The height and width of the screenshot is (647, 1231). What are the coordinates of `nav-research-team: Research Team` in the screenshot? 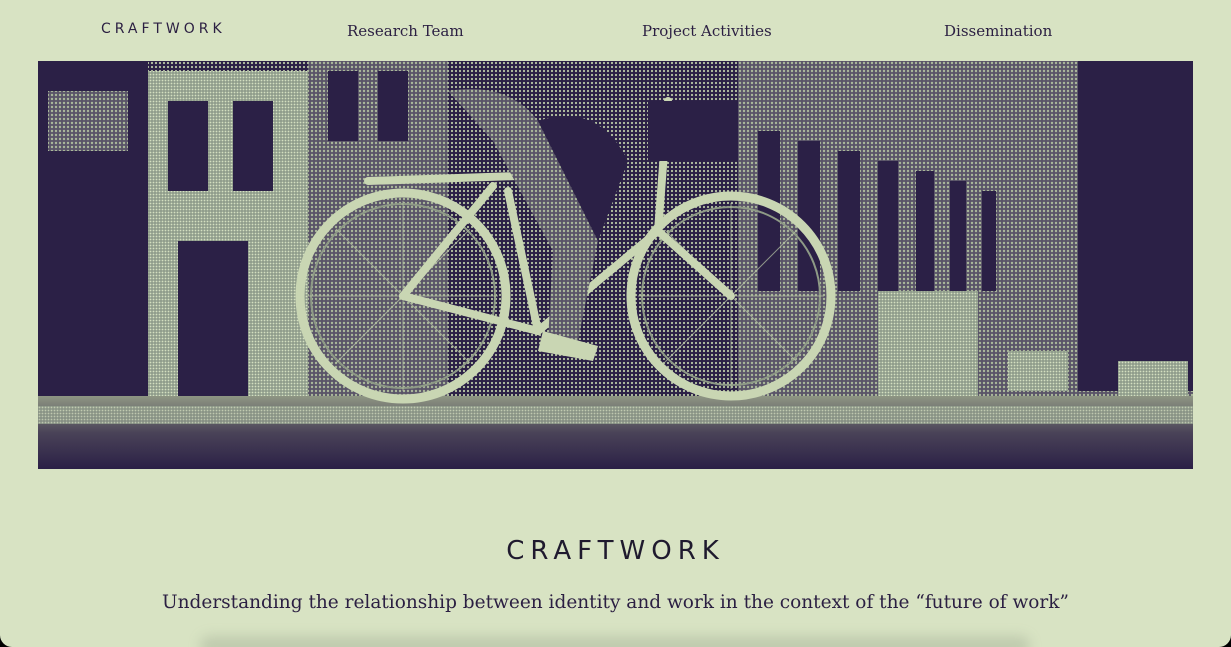 It's located at (405, 31).